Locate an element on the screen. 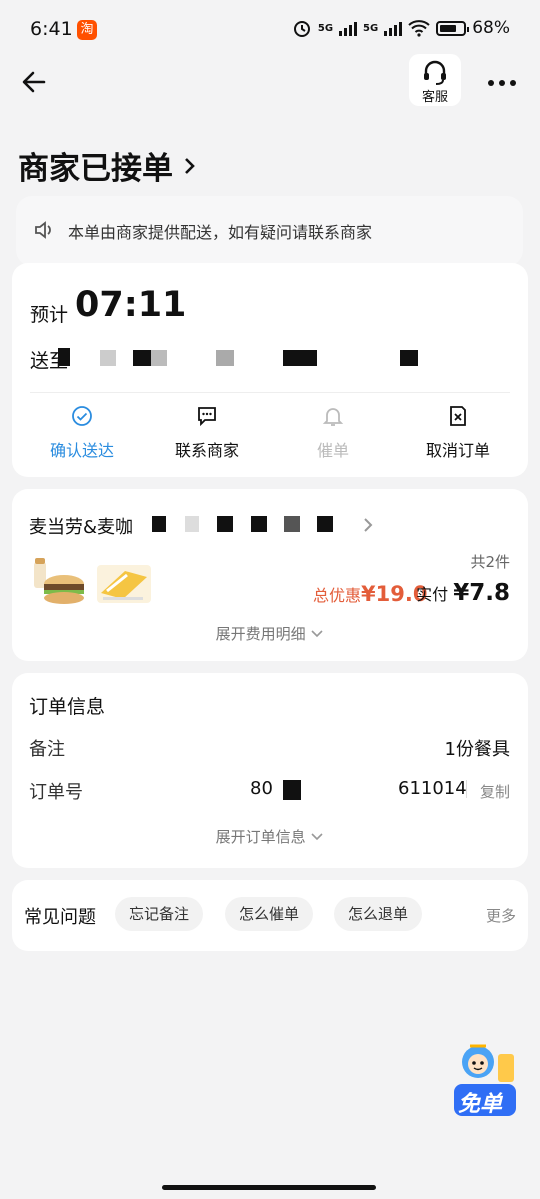 Image resolution: width=540 pixels, height=1199 pixels. urge-order-button: 催单 is located at coordinates (333, 433).